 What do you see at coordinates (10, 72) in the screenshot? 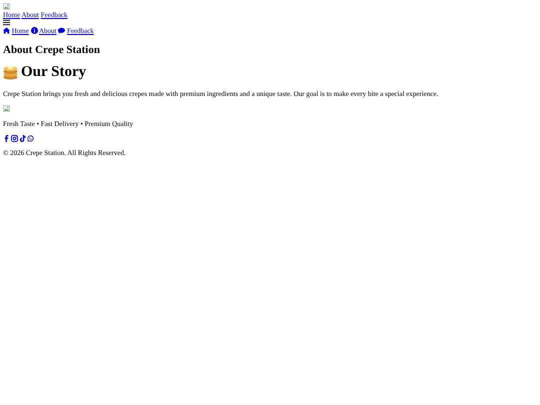
I see `pancake-icon` at bounding box center [10, 72].